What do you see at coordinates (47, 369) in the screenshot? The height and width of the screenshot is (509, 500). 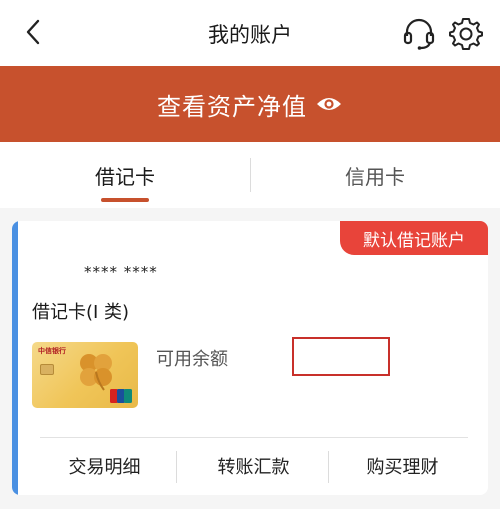 I see `card-chip` at bounding box center [47, 369].